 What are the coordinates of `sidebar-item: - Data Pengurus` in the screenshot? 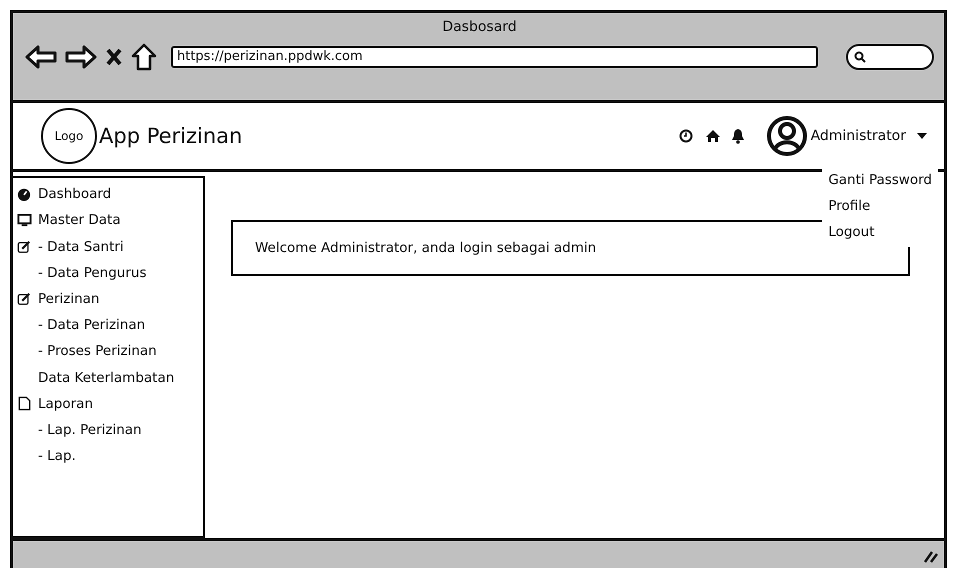 It's located at (109, 273).